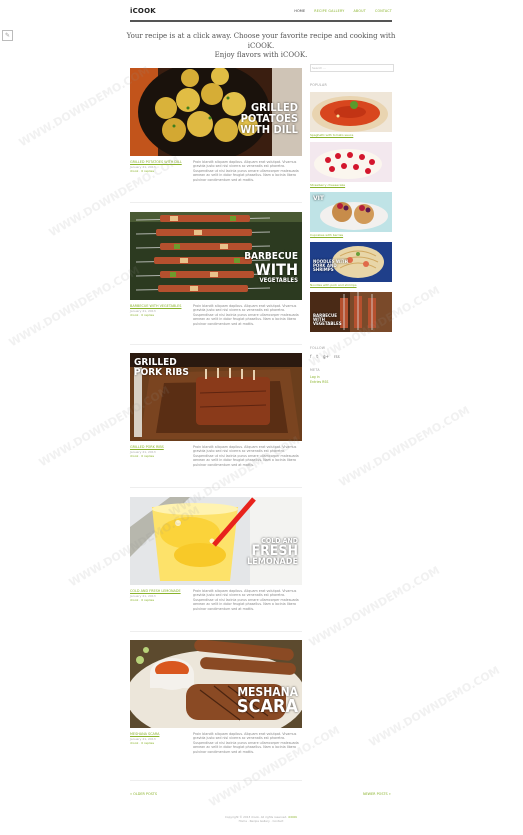  What do you see at coordinates (319, 85) in the screenshot?
I see `widget-title-popular: POPULAR` at bounding box center [319, 85].